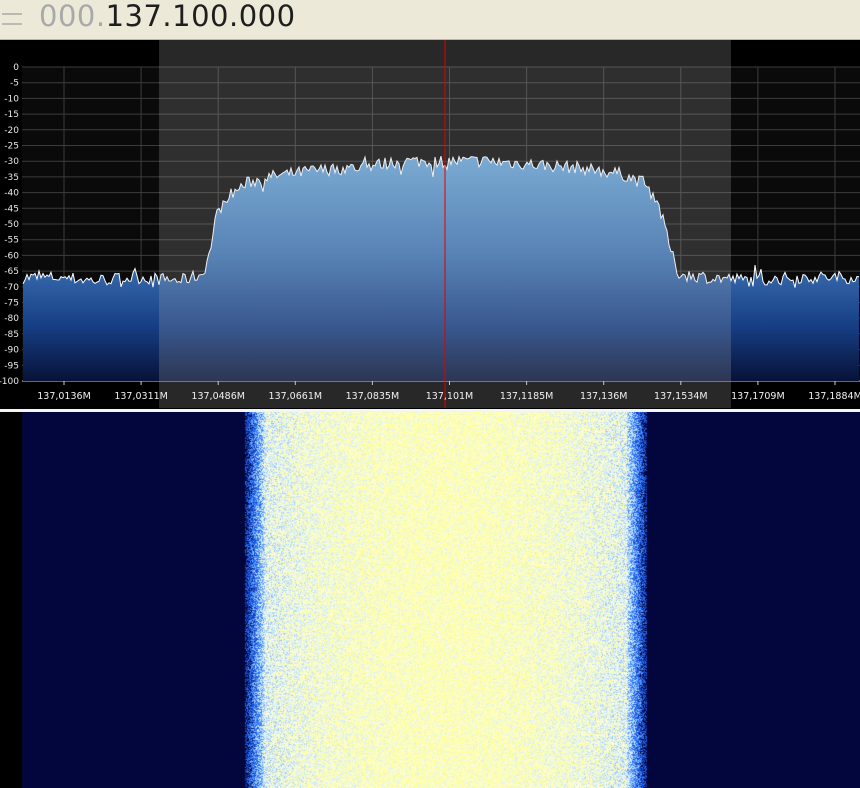  Describe the element at coordinates (11, 178) in the screenshot. I see `y-tick-label: -35` at that location.